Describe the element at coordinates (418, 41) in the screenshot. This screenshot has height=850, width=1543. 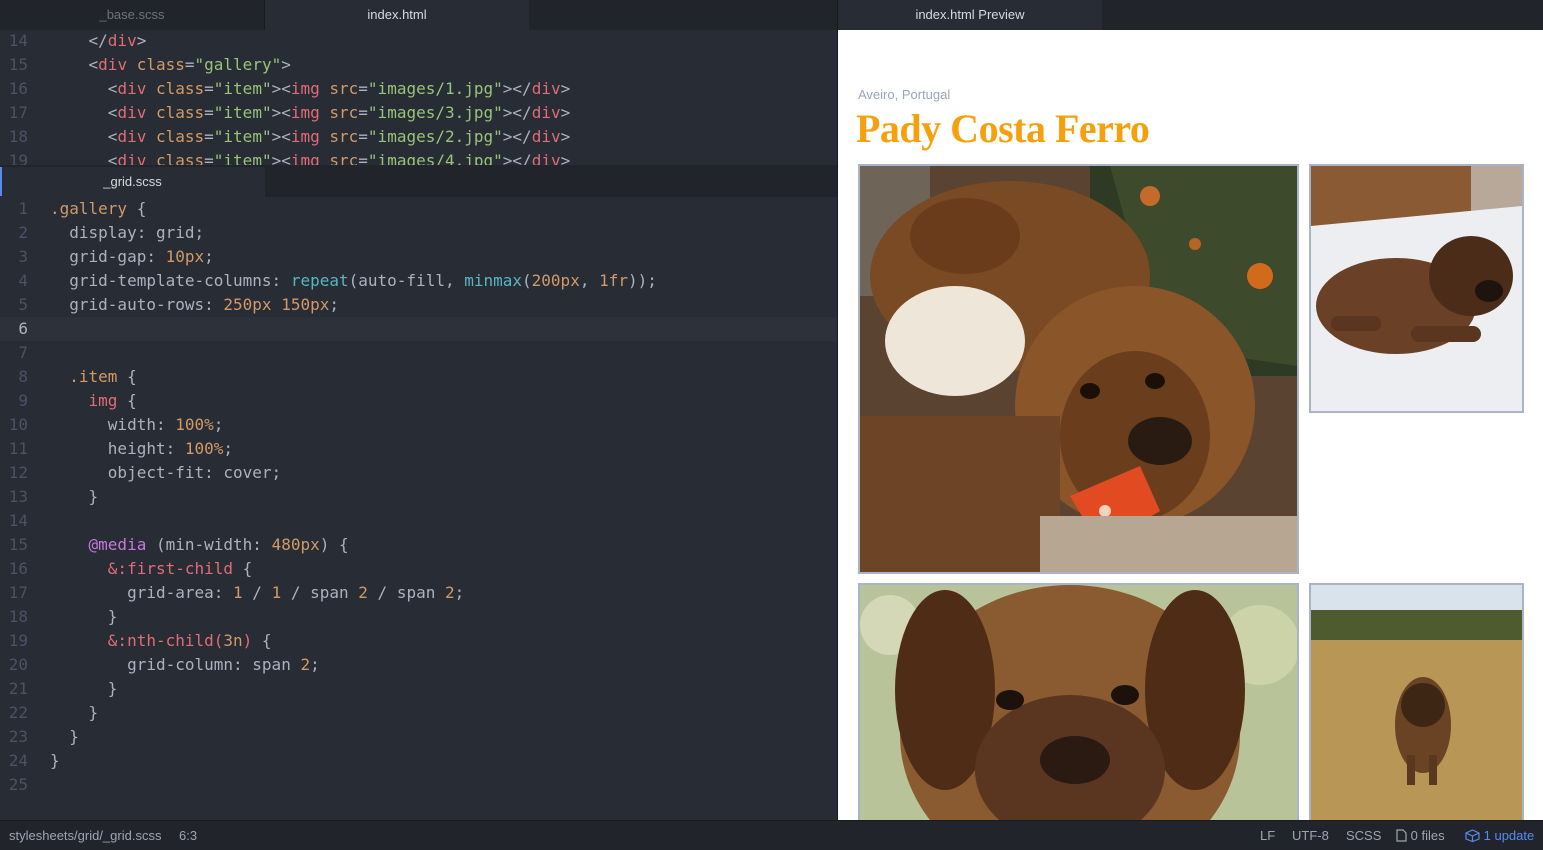
I see `html-line-14: 14 </div>` at that location.